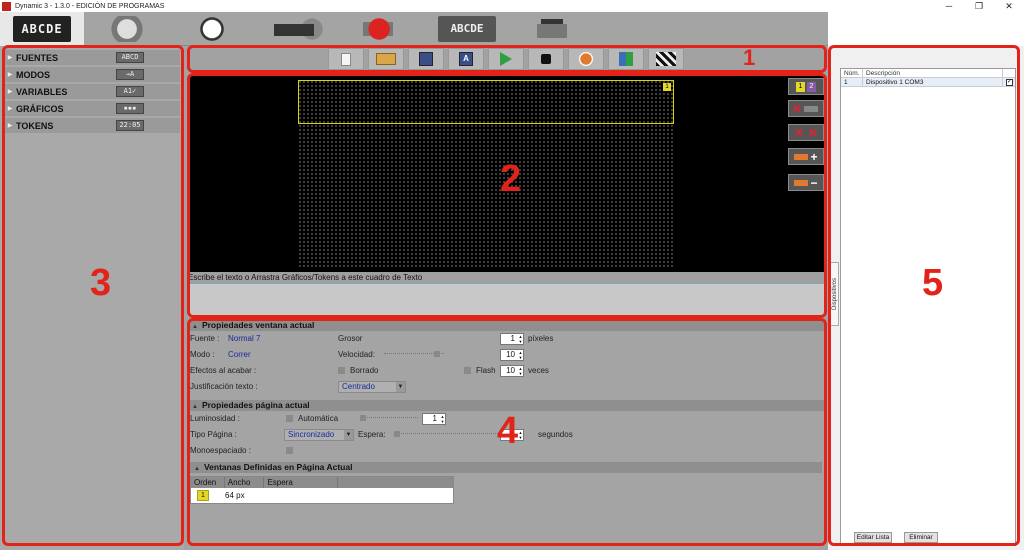  Describe the element at coordinates (341, 370) in the screenshot. I see `borrado-checkbox` at that location.